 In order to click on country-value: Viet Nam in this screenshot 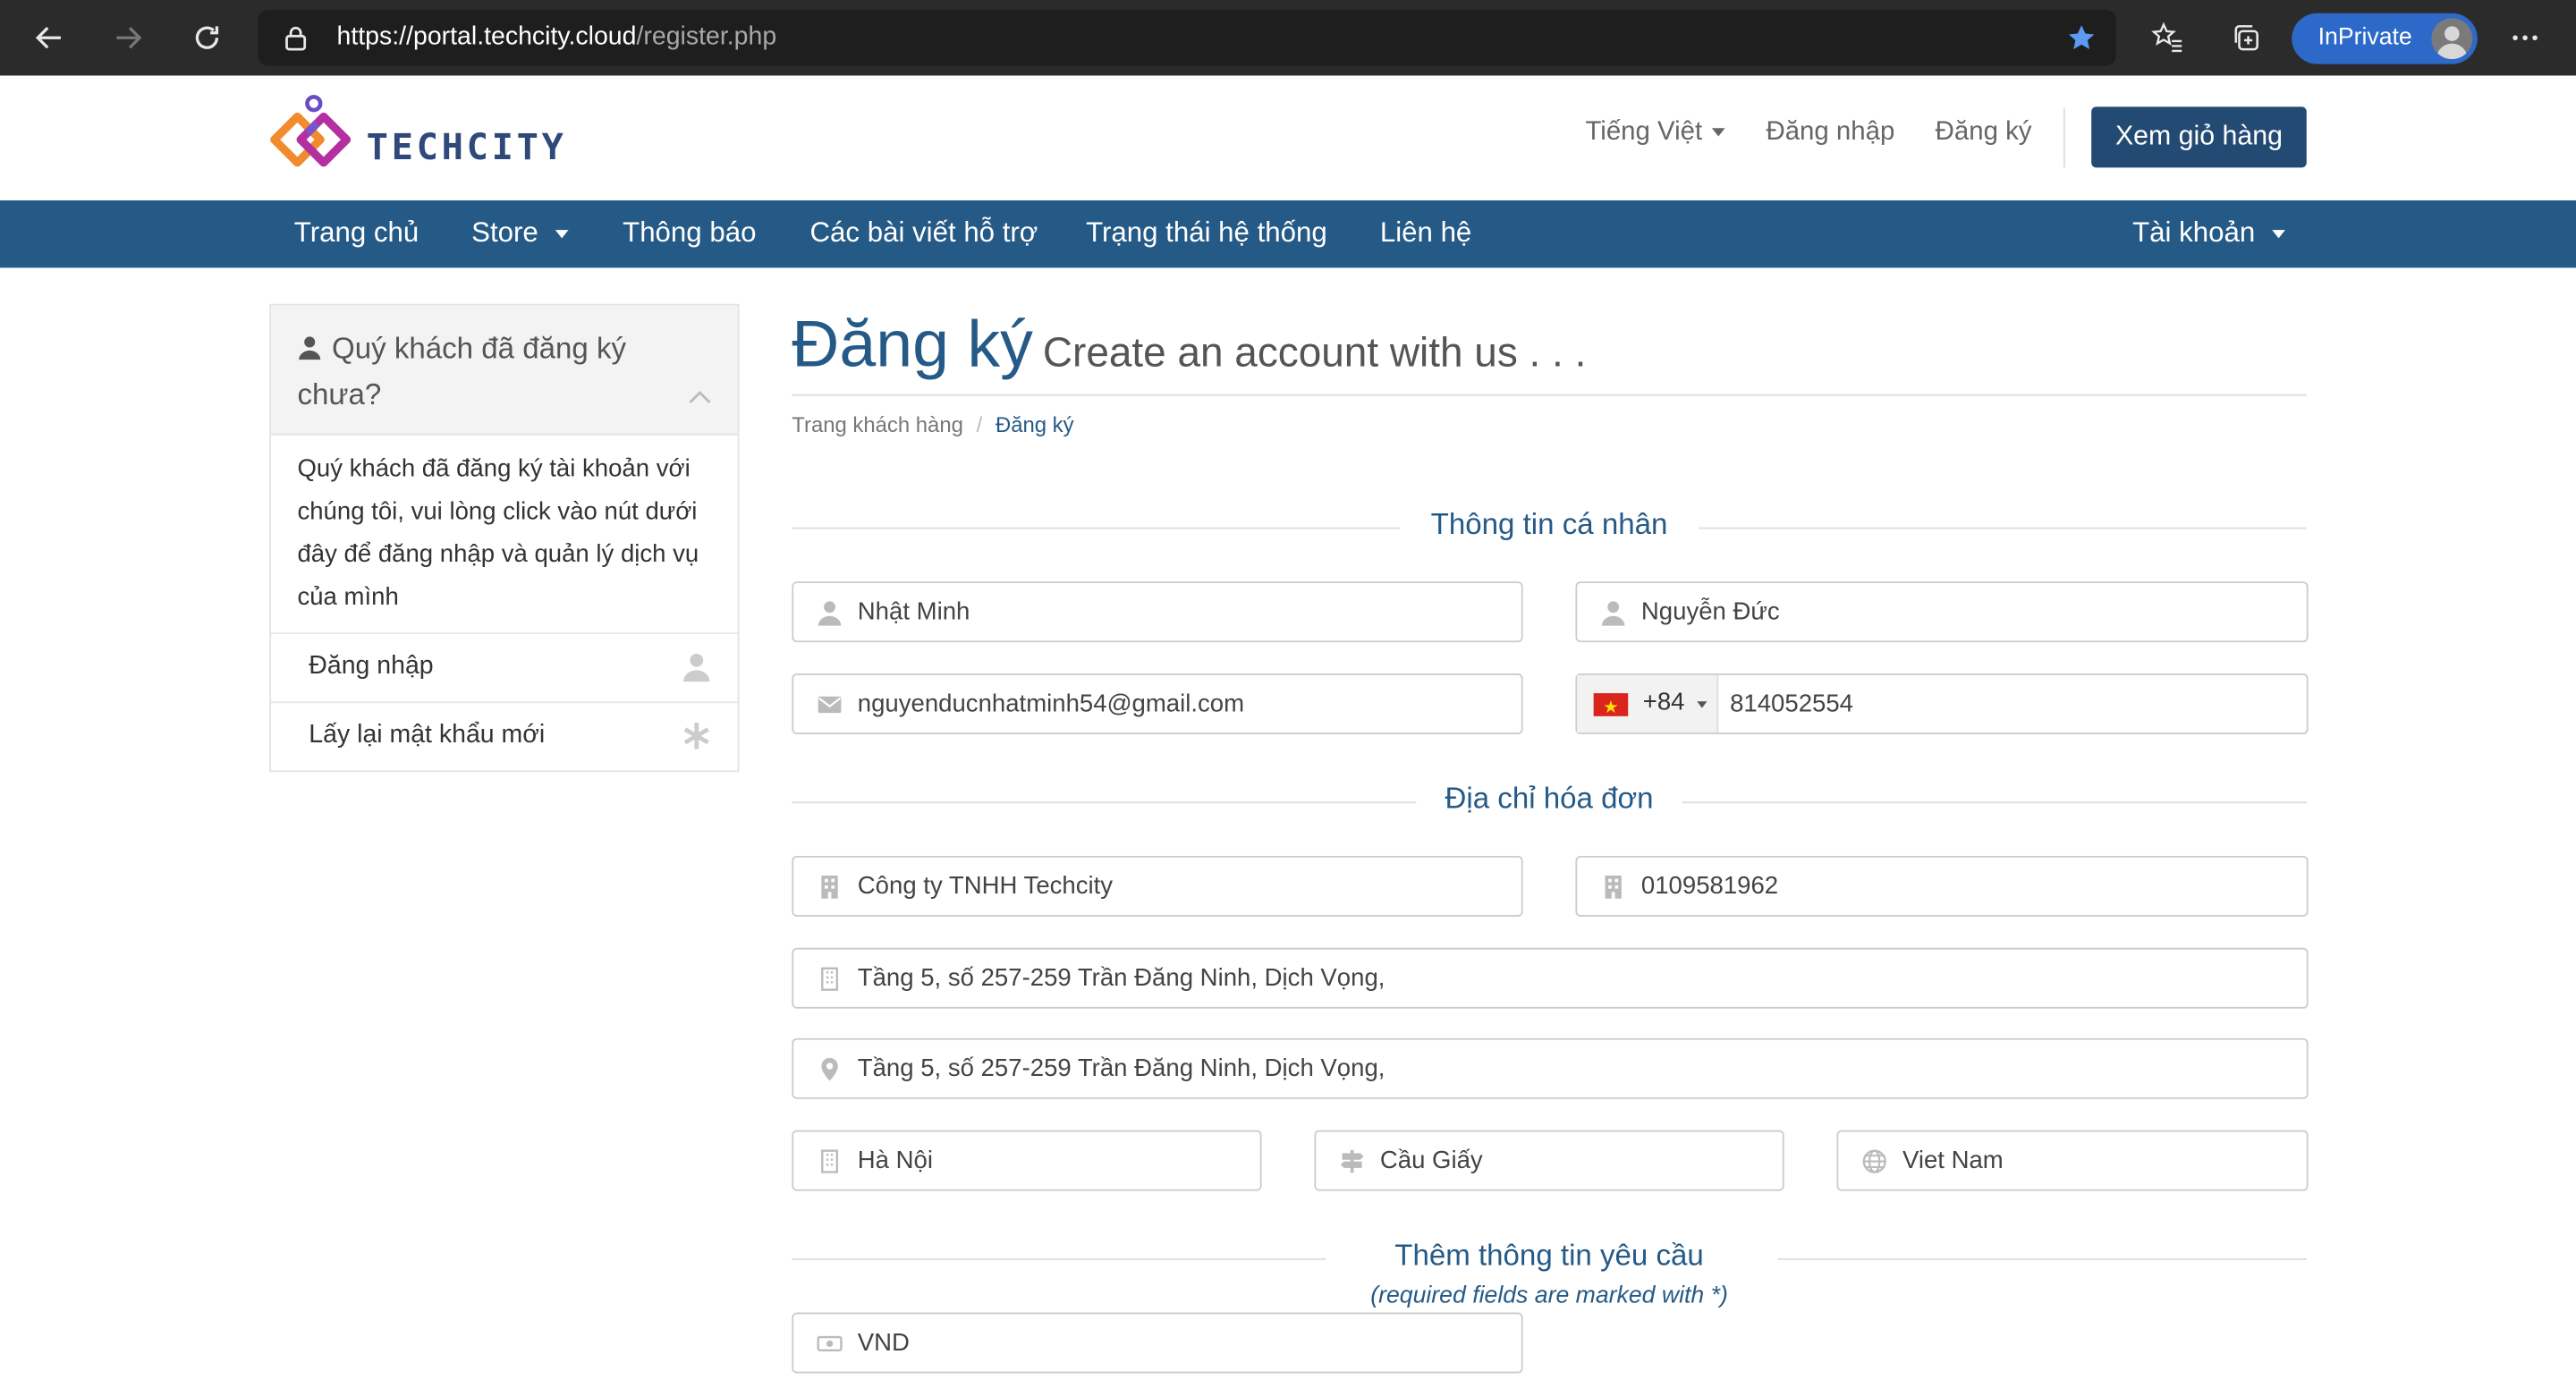, I will do `click(1953, 1161)`.